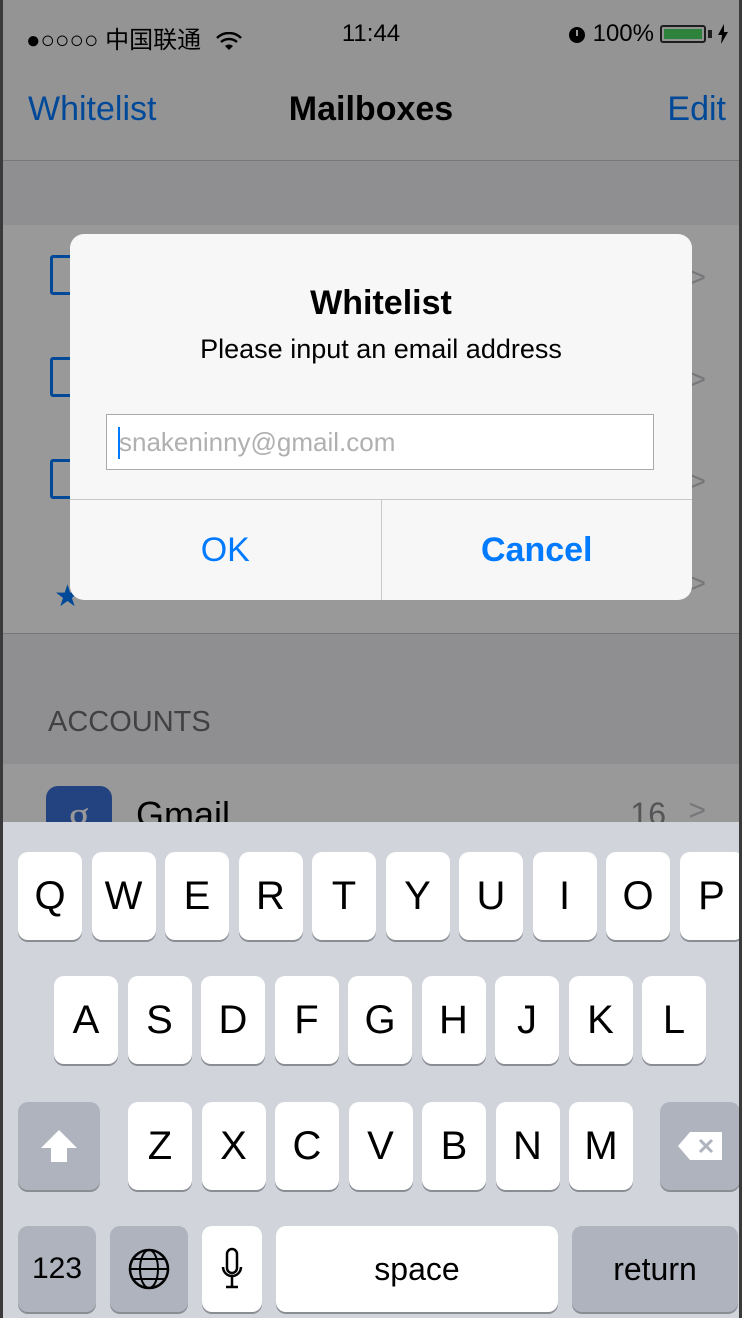  Describe the element at coordinates (536, 550) in the screenshot. I see `cancel-button: Cancel` at that location.